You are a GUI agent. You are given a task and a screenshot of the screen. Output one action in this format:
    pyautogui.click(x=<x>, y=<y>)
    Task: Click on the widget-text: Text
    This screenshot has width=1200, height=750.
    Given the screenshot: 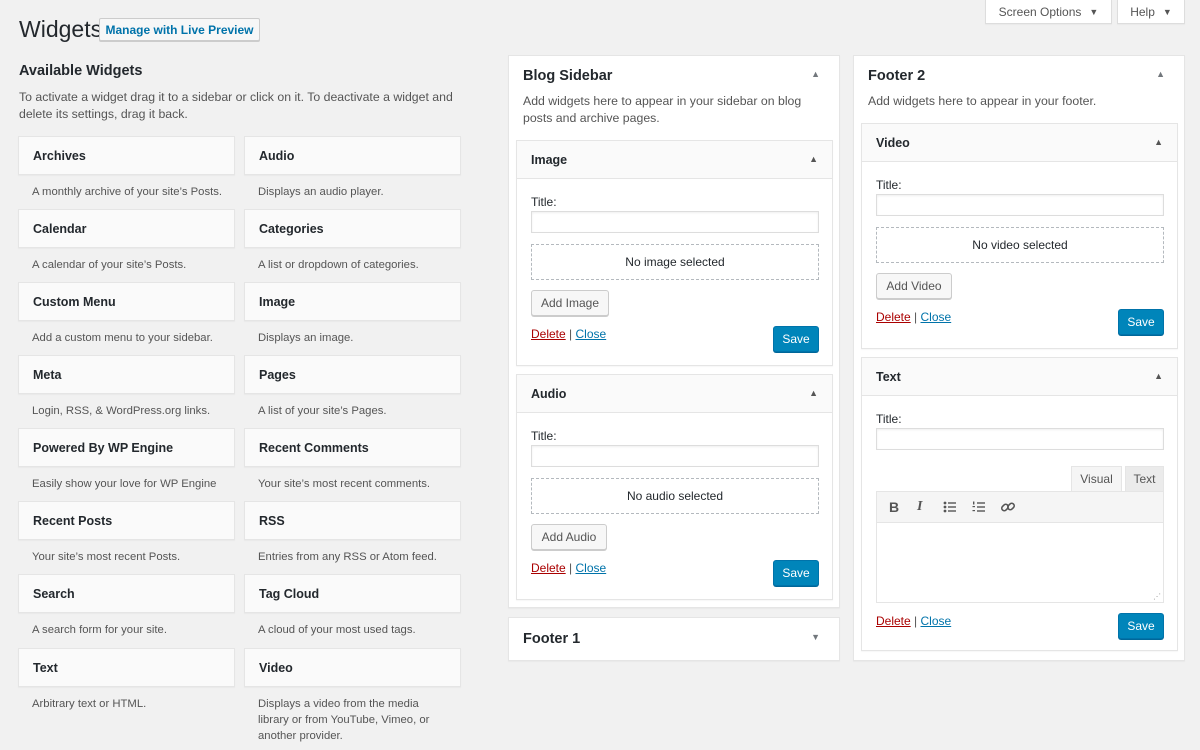 What is the action you would take?
    pyautogui.click(x=126, y=667)
    